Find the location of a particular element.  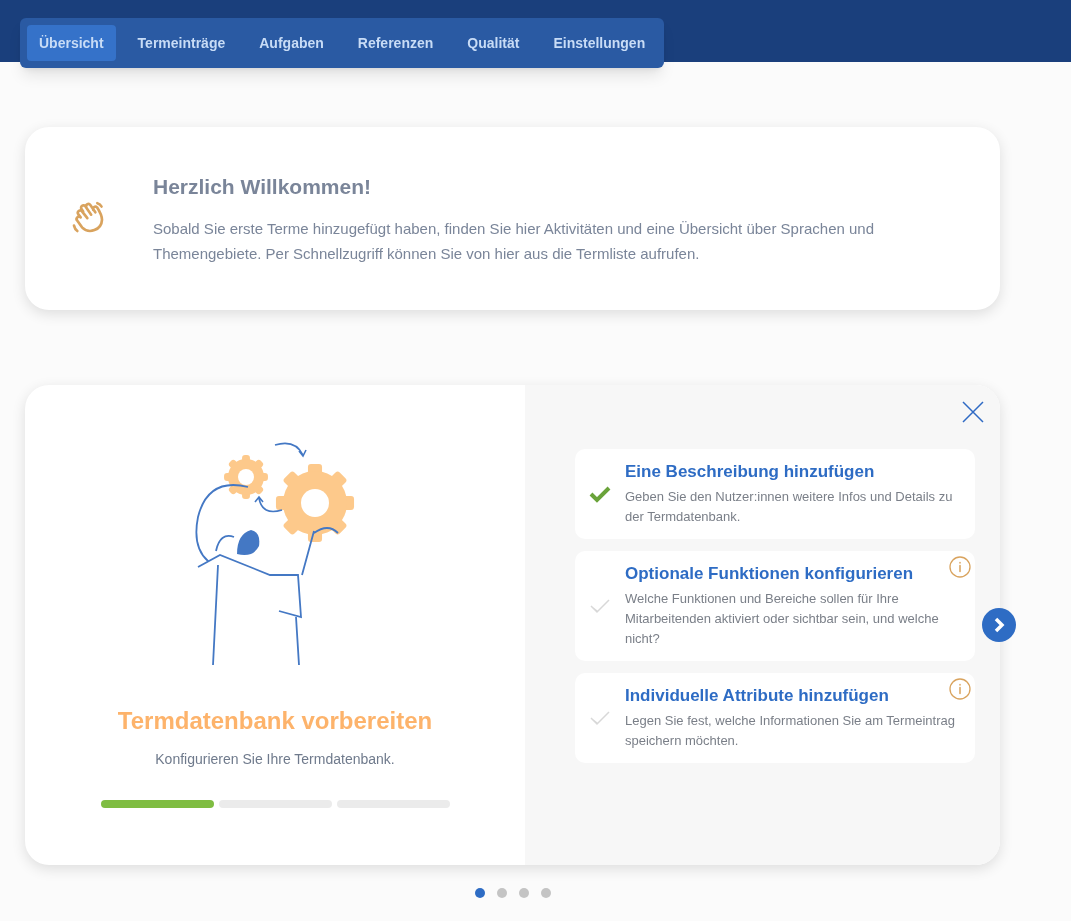

nav-tab: Aufgaben is located at coordinates (291, 43).